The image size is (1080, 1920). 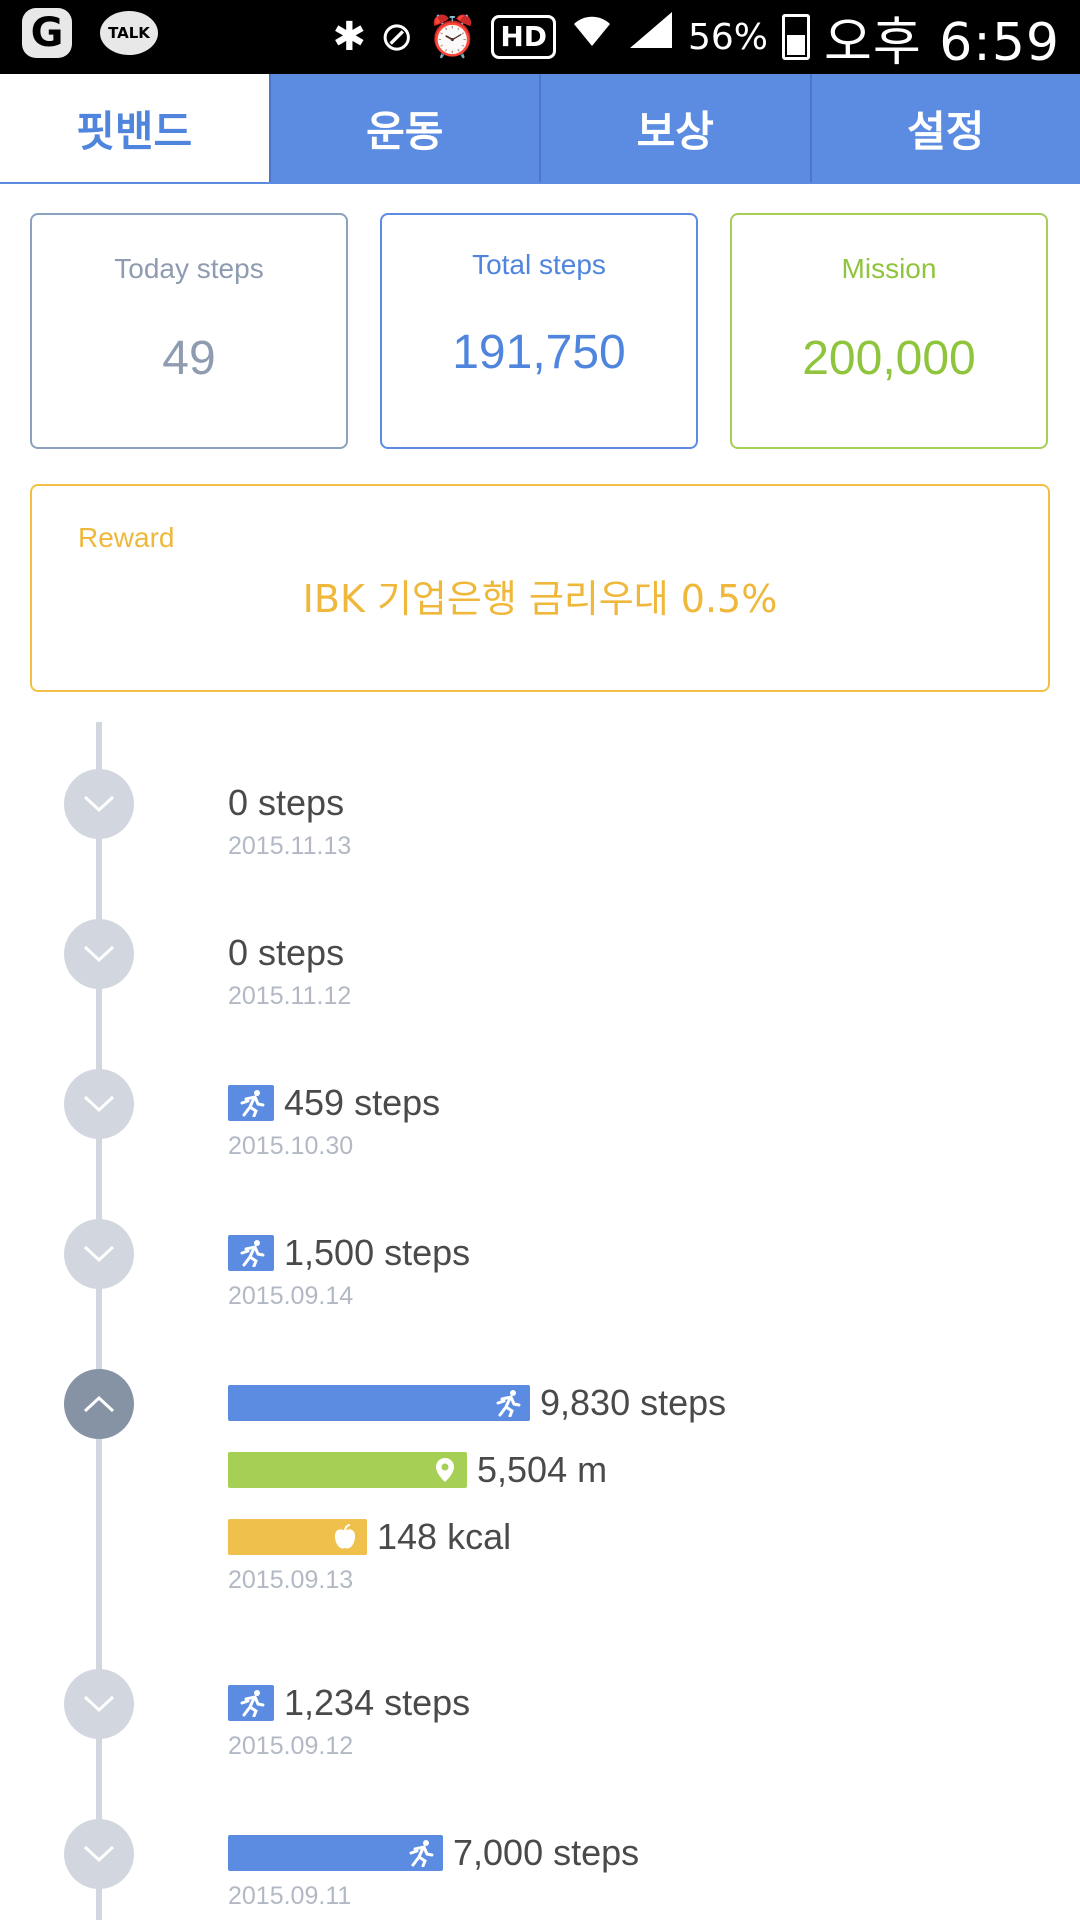 I want to click on steps-row: 9,830 steps, so click(x=477, y=1402).